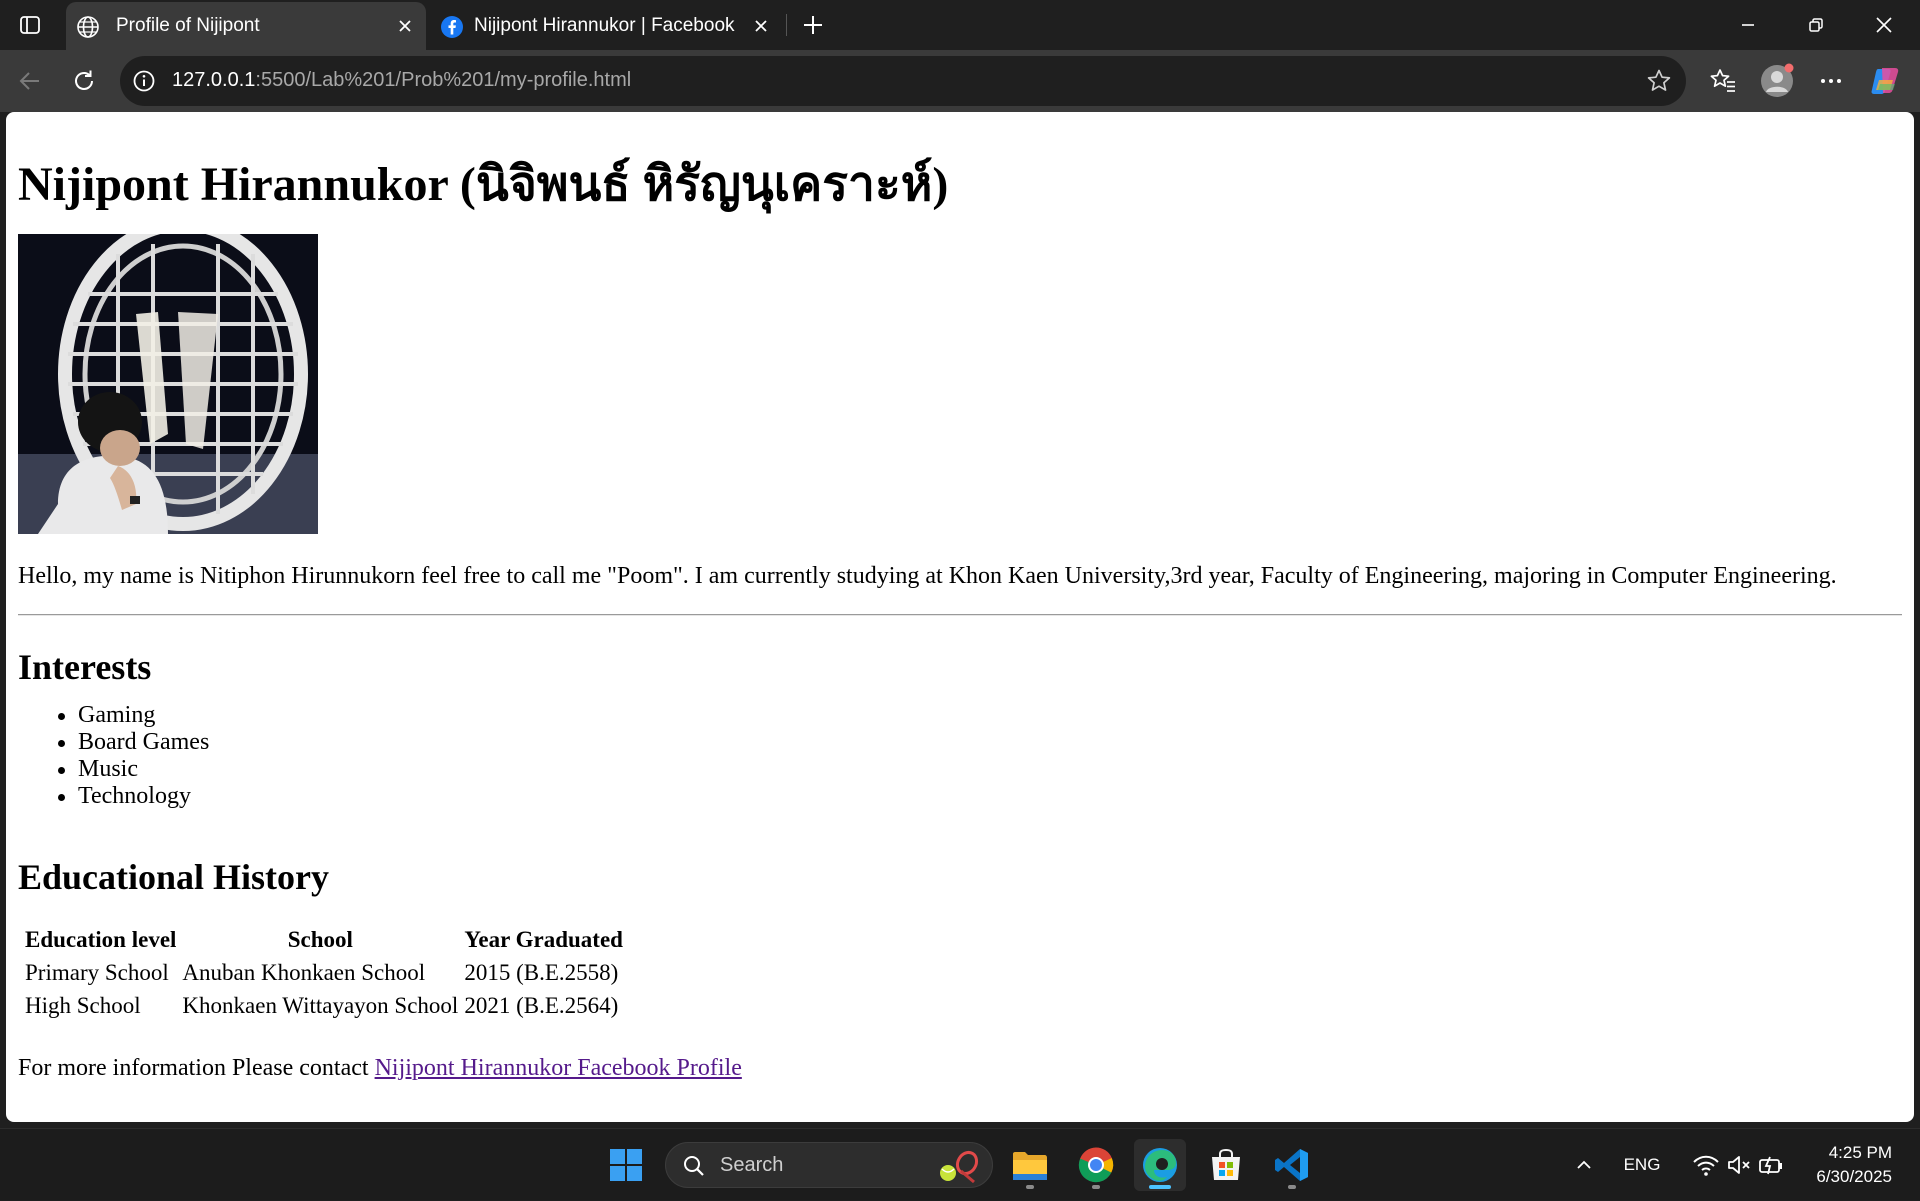  I want to click on tab-title: Nijipont Hirannukor | Facebook, so click(604, 25).